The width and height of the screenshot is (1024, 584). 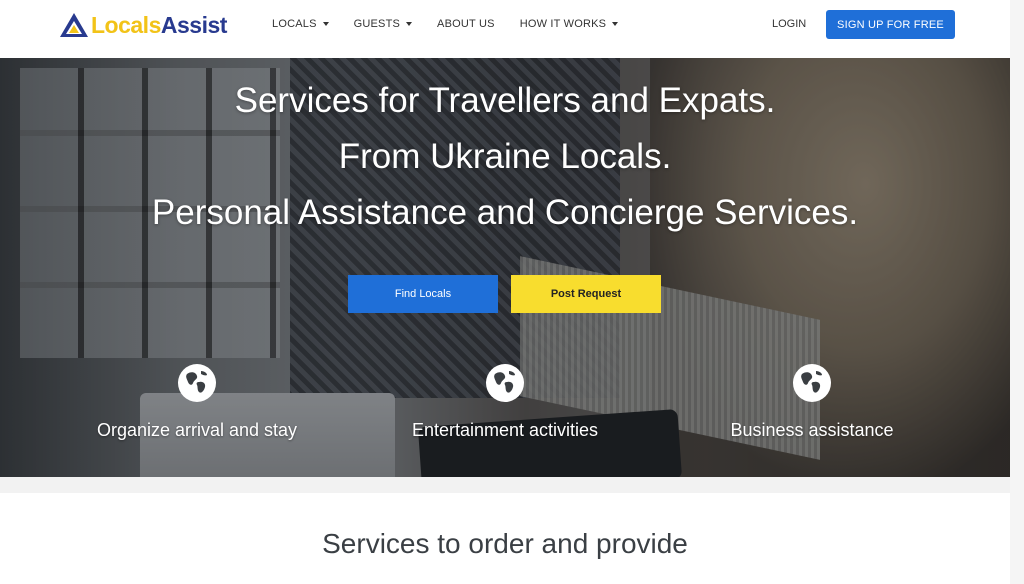 I want to click on nav-item-label: LOCALS, so click(x=294, y=24).